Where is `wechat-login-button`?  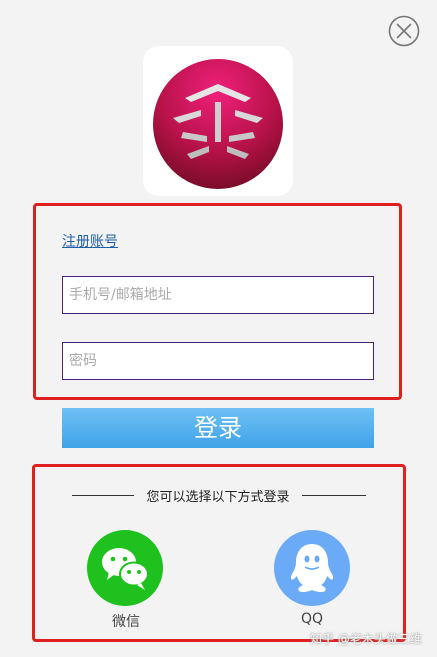 wechat-login-button is located at coordinates (125, 568).